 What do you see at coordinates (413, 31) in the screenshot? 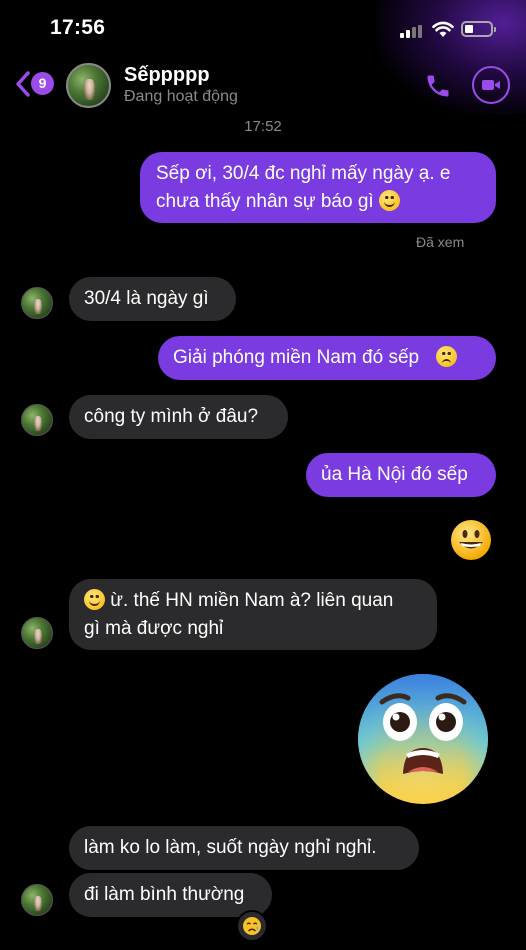
I see `cellular-signal-icon` at bounding box center [413, 31].